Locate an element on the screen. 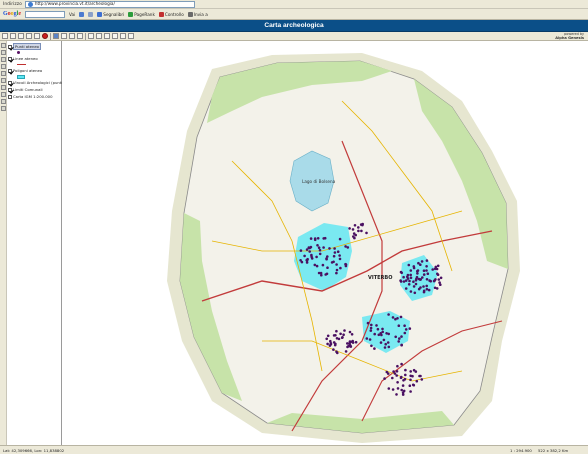 This screenshot has width=588, height=454. previous-extent-icon is located at coordinates (3, 101).